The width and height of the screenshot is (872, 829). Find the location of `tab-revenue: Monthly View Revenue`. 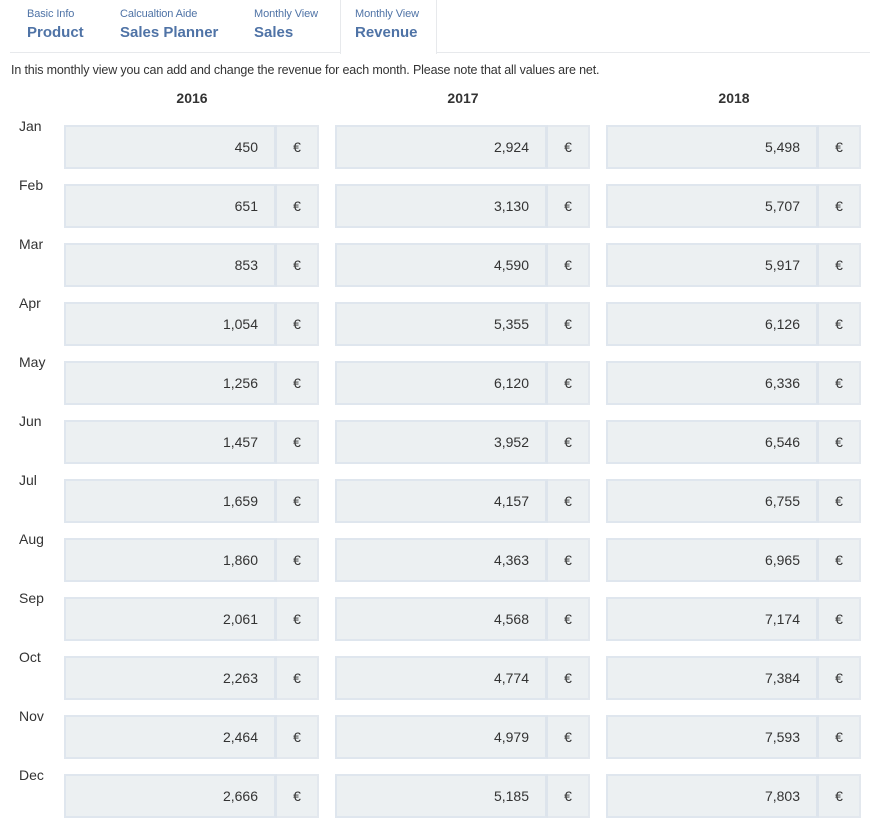

tab-revenue: Monthly View Revenue is located at coordinates (388, 27).